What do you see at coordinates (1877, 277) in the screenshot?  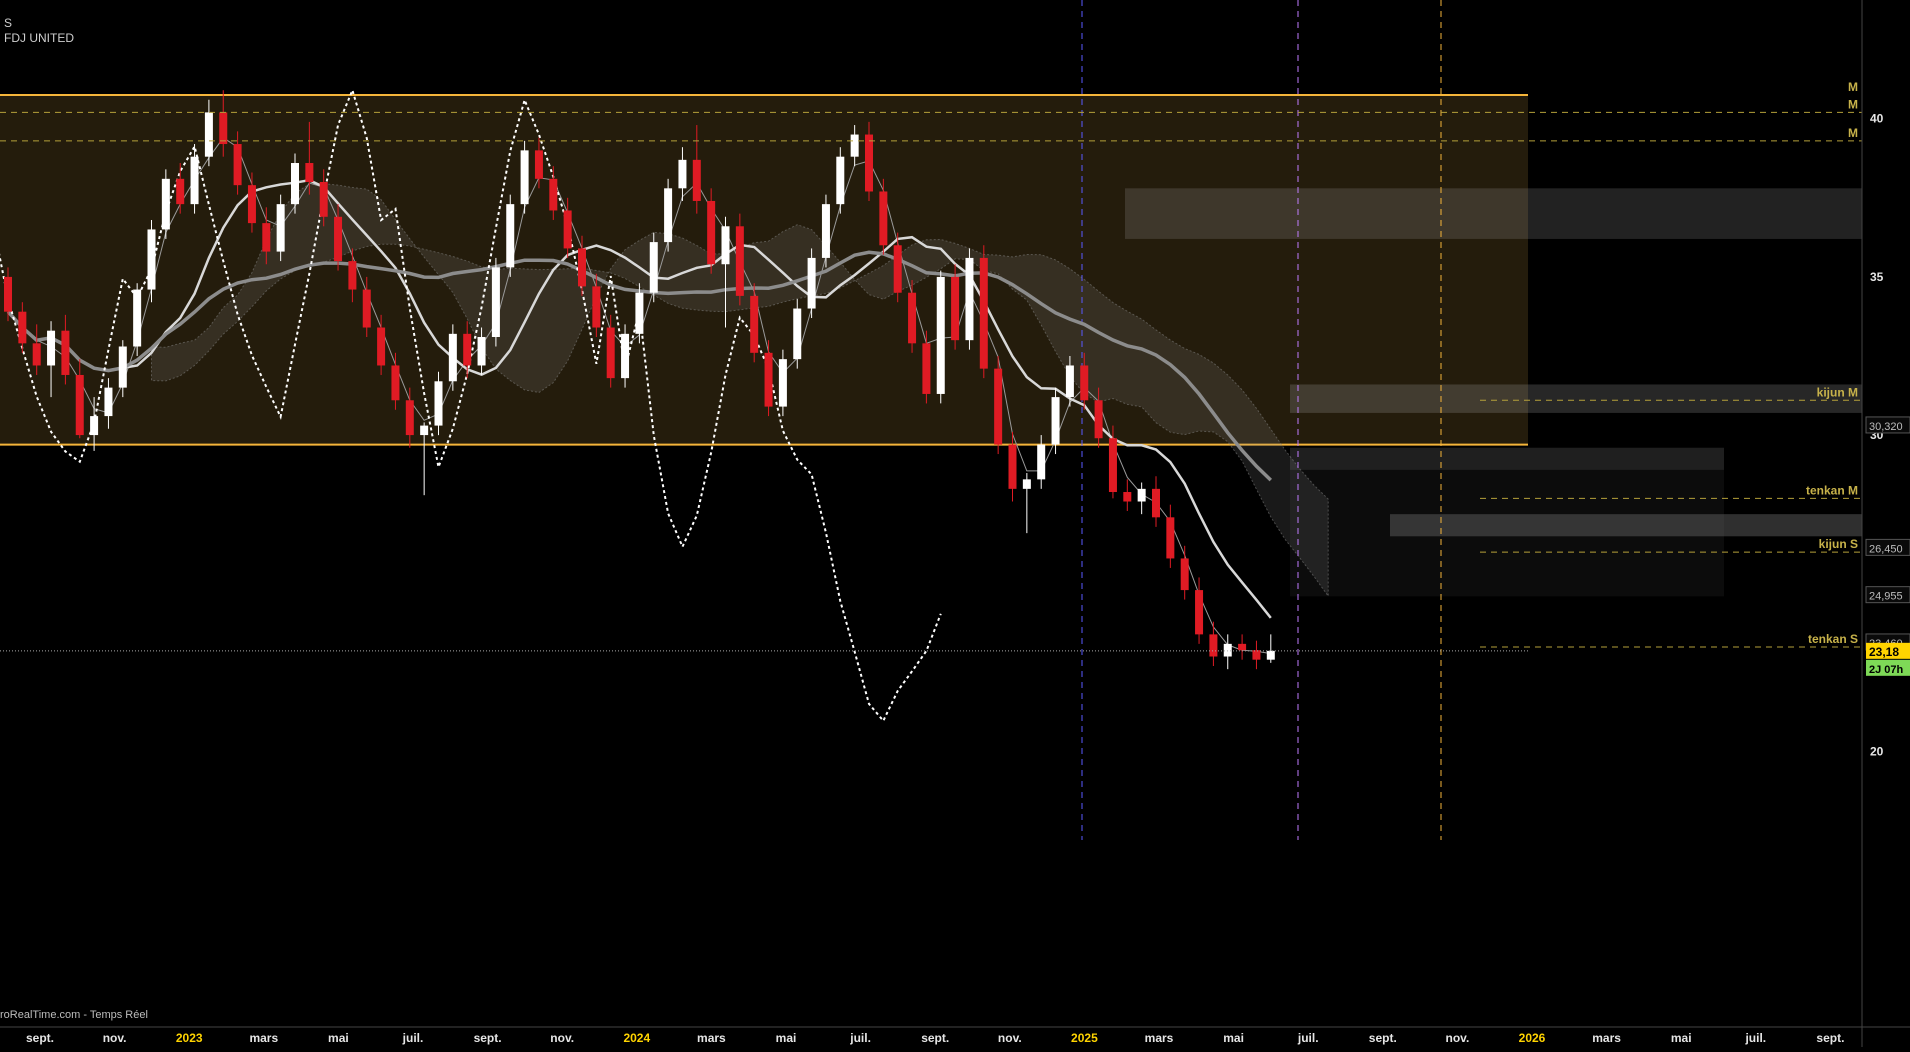 I see `y-tick-label: 35` at bounding box center [1877, 277].